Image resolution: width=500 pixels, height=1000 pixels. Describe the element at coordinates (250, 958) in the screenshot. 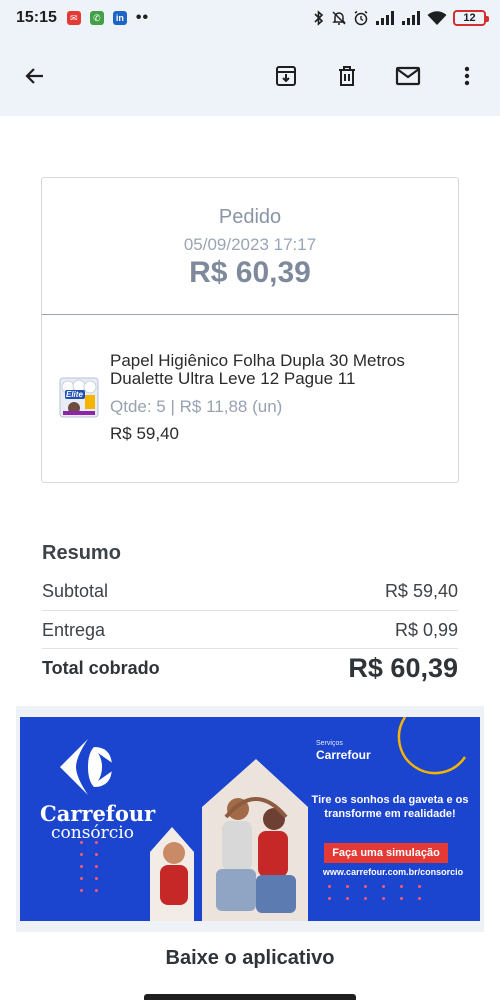

I see `download-app-heading: Baixe o aplicativo` at that location.